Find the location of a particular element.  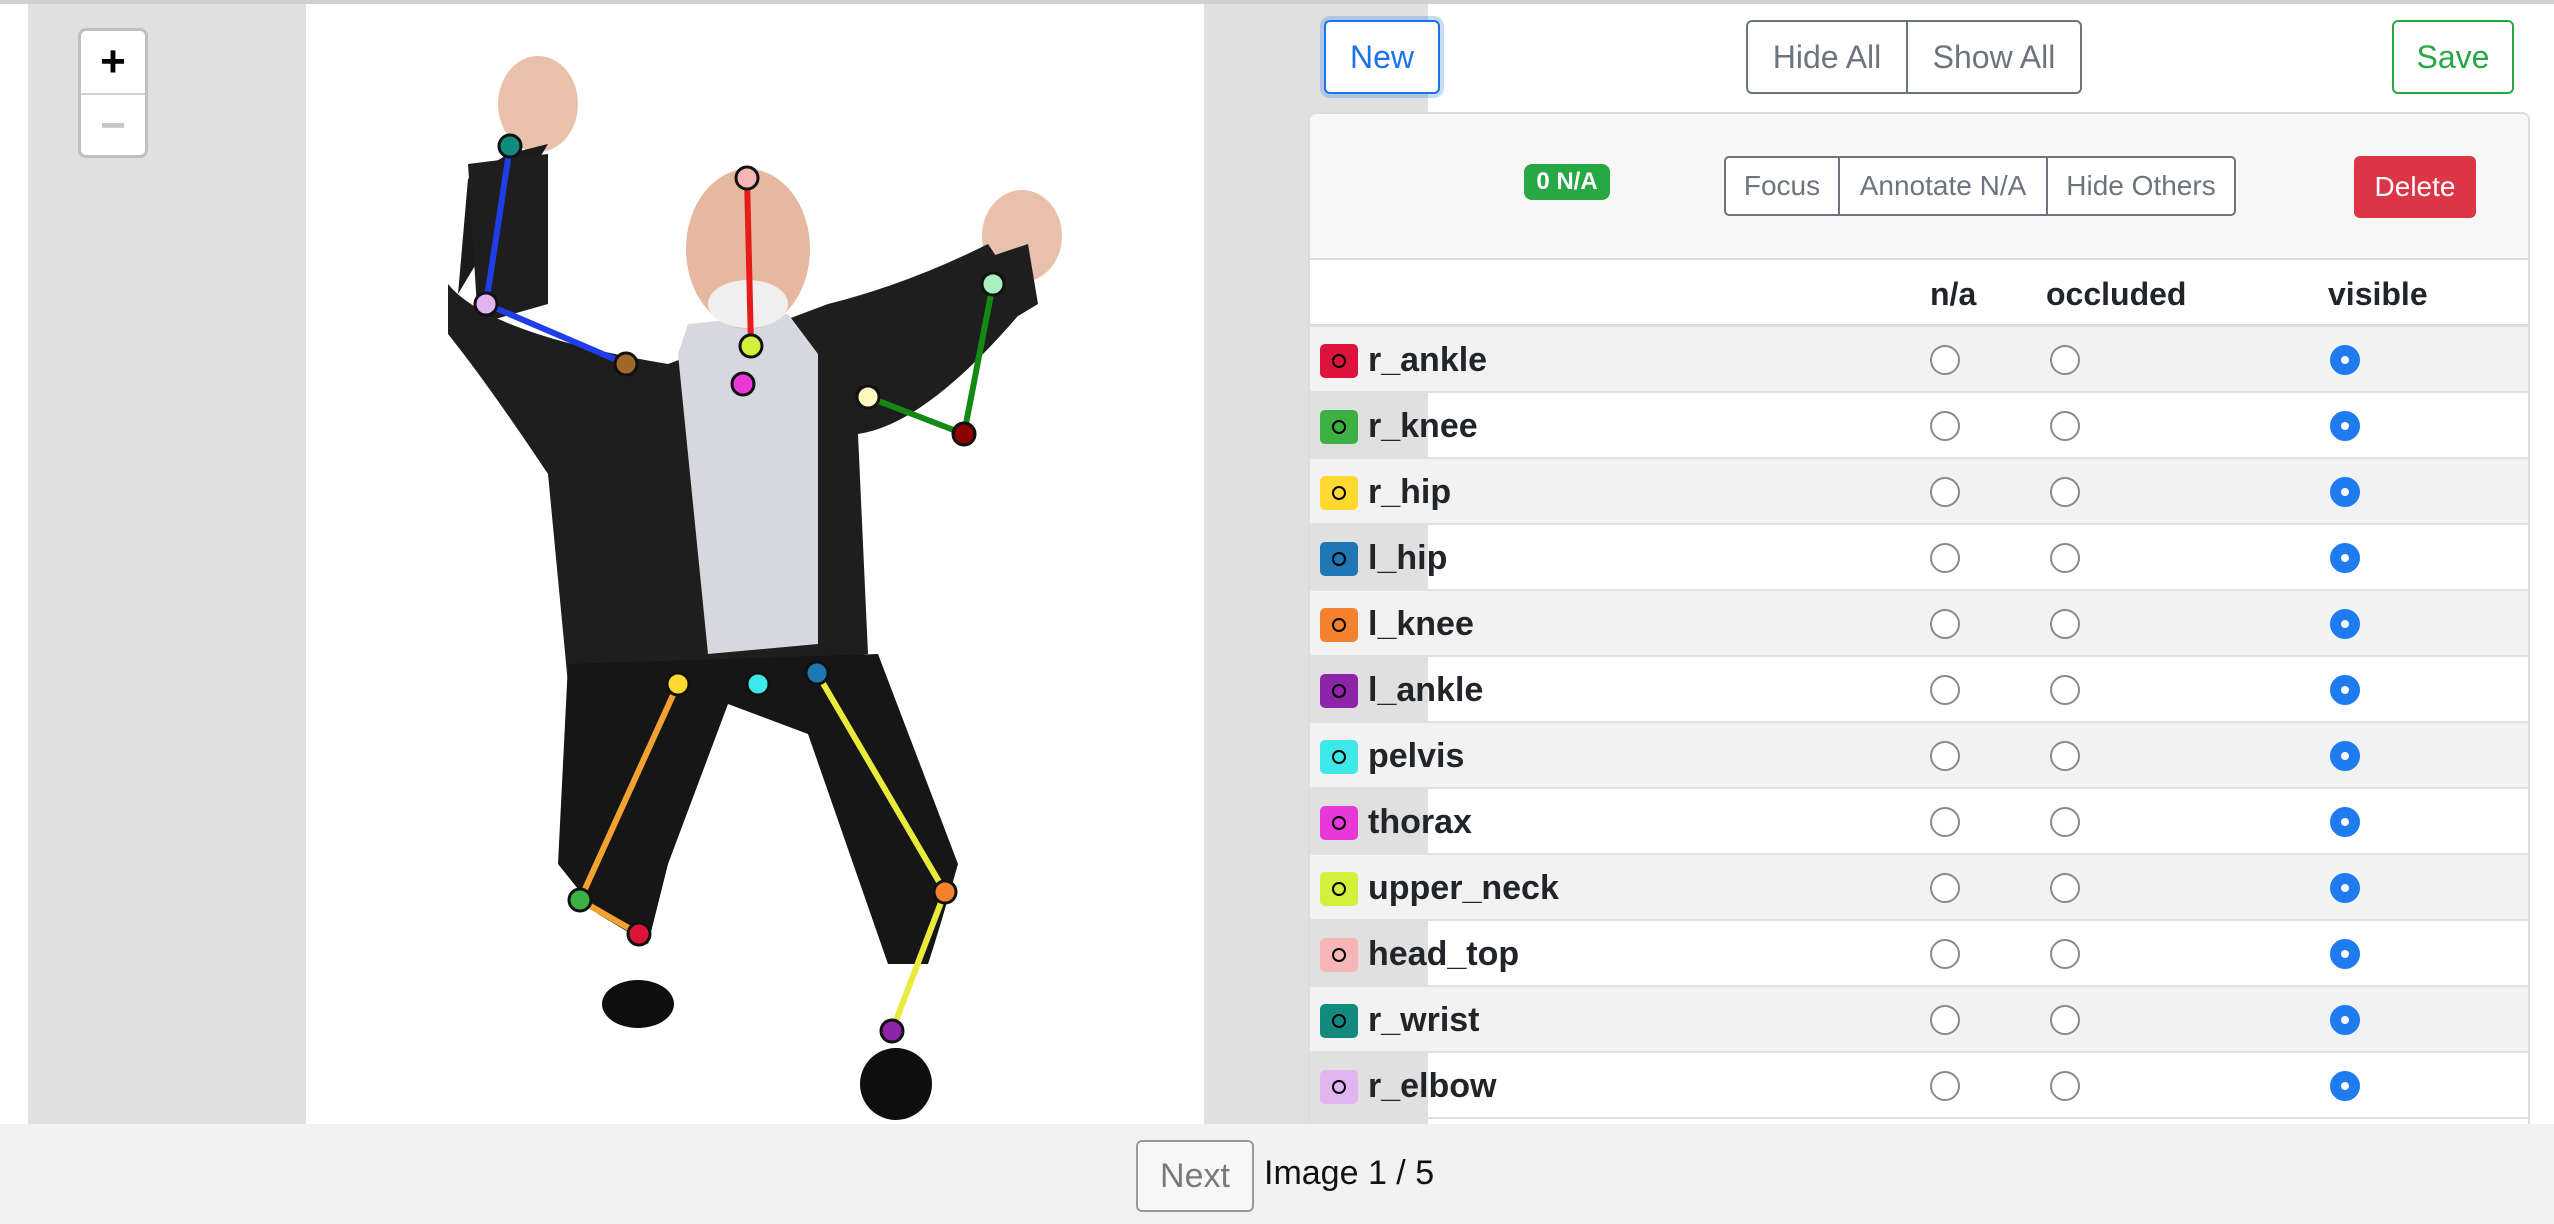

keypoint-r-knee is located at coordinates (580, 900).